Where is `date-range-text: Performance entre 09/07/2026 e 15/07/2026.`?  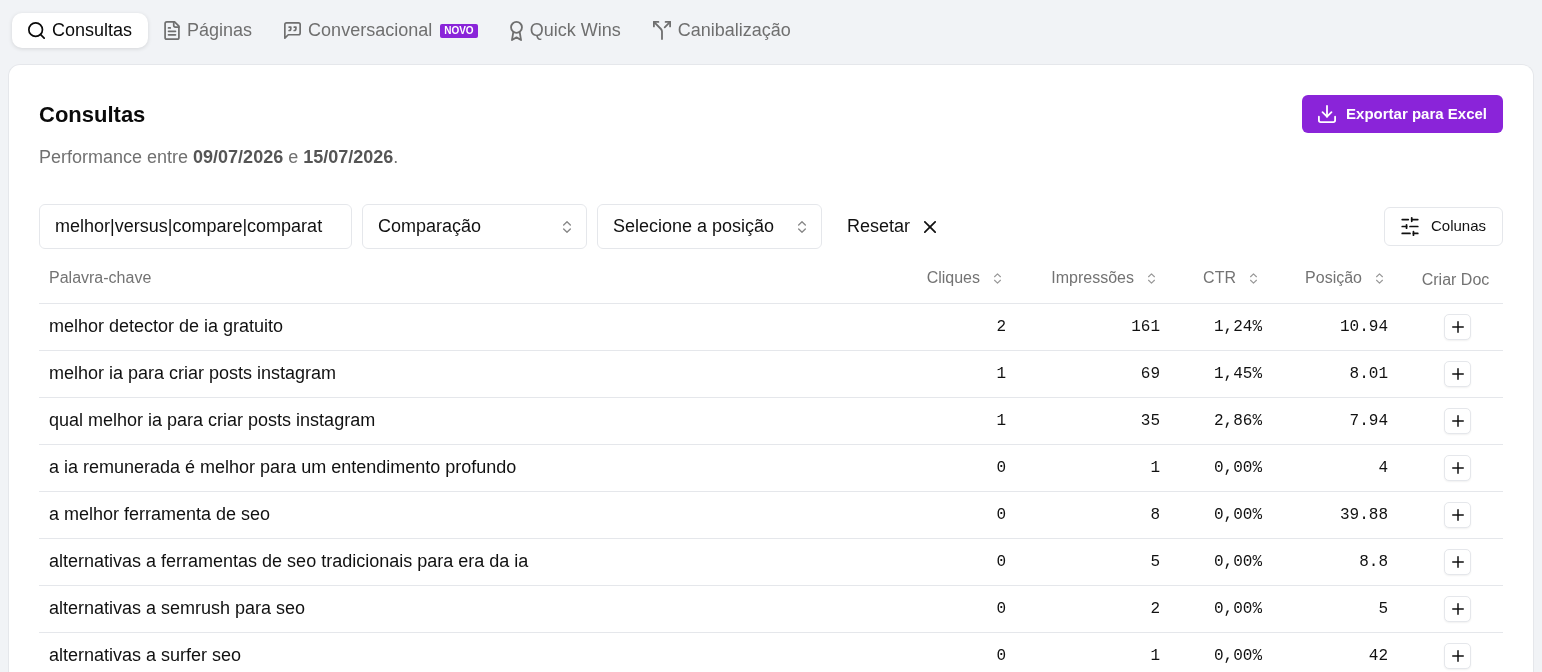 date-range-text: Performance entre 09/07/2026 e 15/07/2026. is located at coordinates (219, 157).